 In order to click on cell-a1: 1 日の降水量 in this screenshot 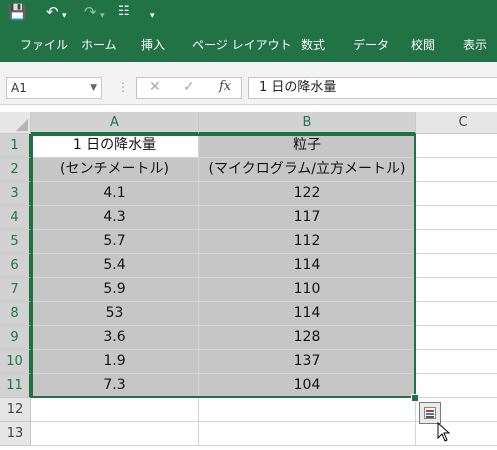, I will do `click(115, 146)`.